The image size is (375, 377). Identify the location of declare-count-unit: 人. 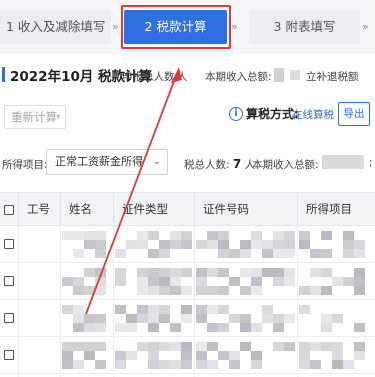
(182, 77).